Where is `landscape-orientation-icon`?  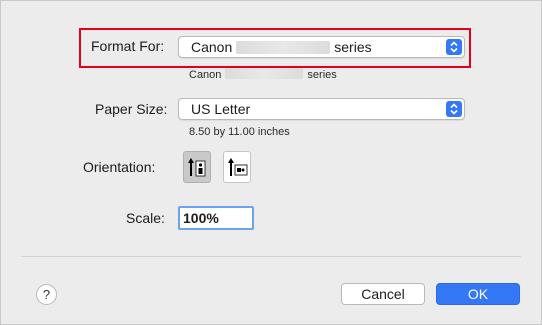 landscape-orientation-icon is located at coordinates (238, 167).